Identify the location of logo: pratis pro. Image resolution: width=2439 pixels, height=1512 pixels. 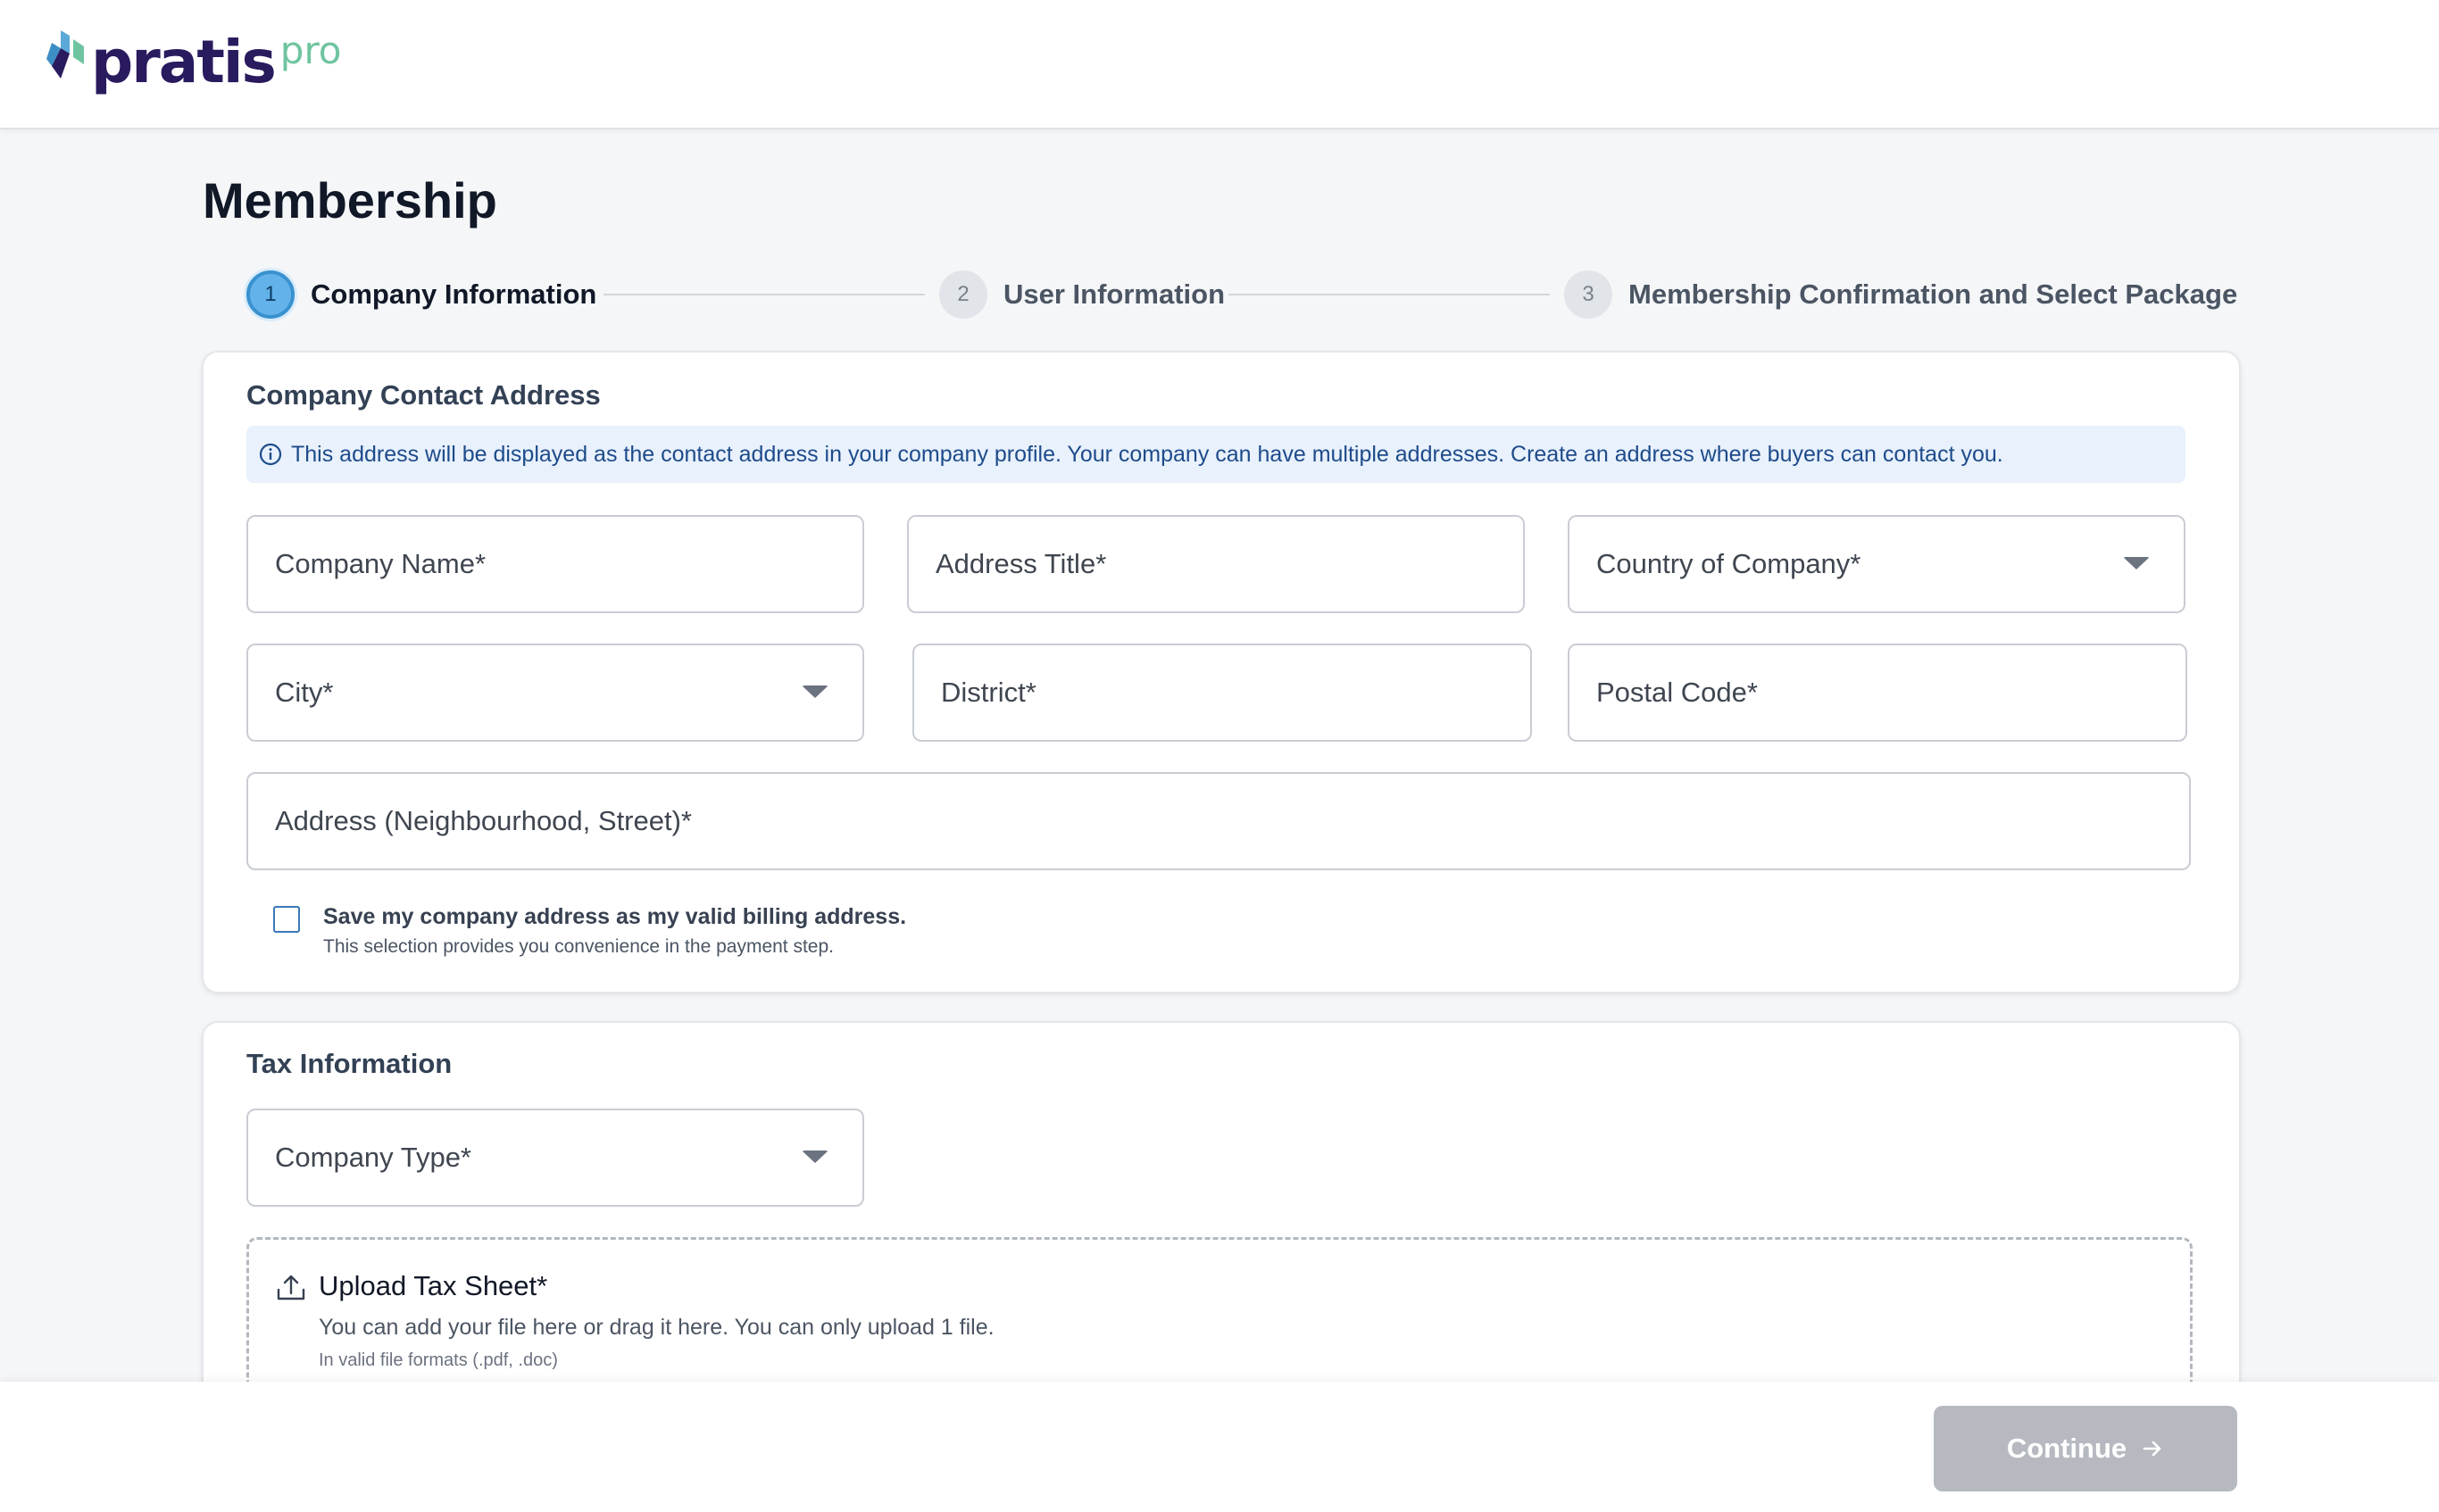
(194, 63).